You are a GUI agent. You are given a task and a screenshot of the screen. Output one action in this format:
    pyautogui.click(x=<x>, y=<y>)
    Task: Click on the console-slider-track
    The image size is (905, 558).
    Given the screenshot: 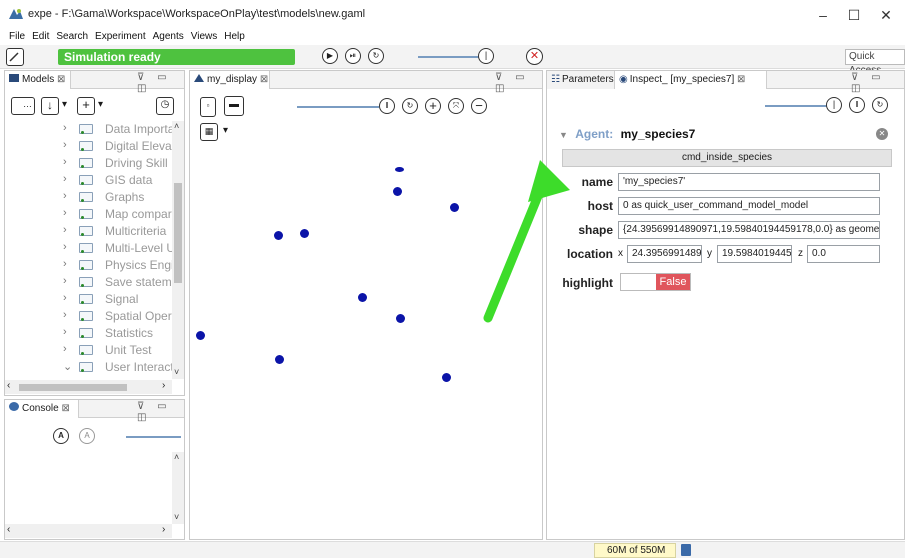 What is the action you would take?
    pyautogui.click(x=153, y=437)
    